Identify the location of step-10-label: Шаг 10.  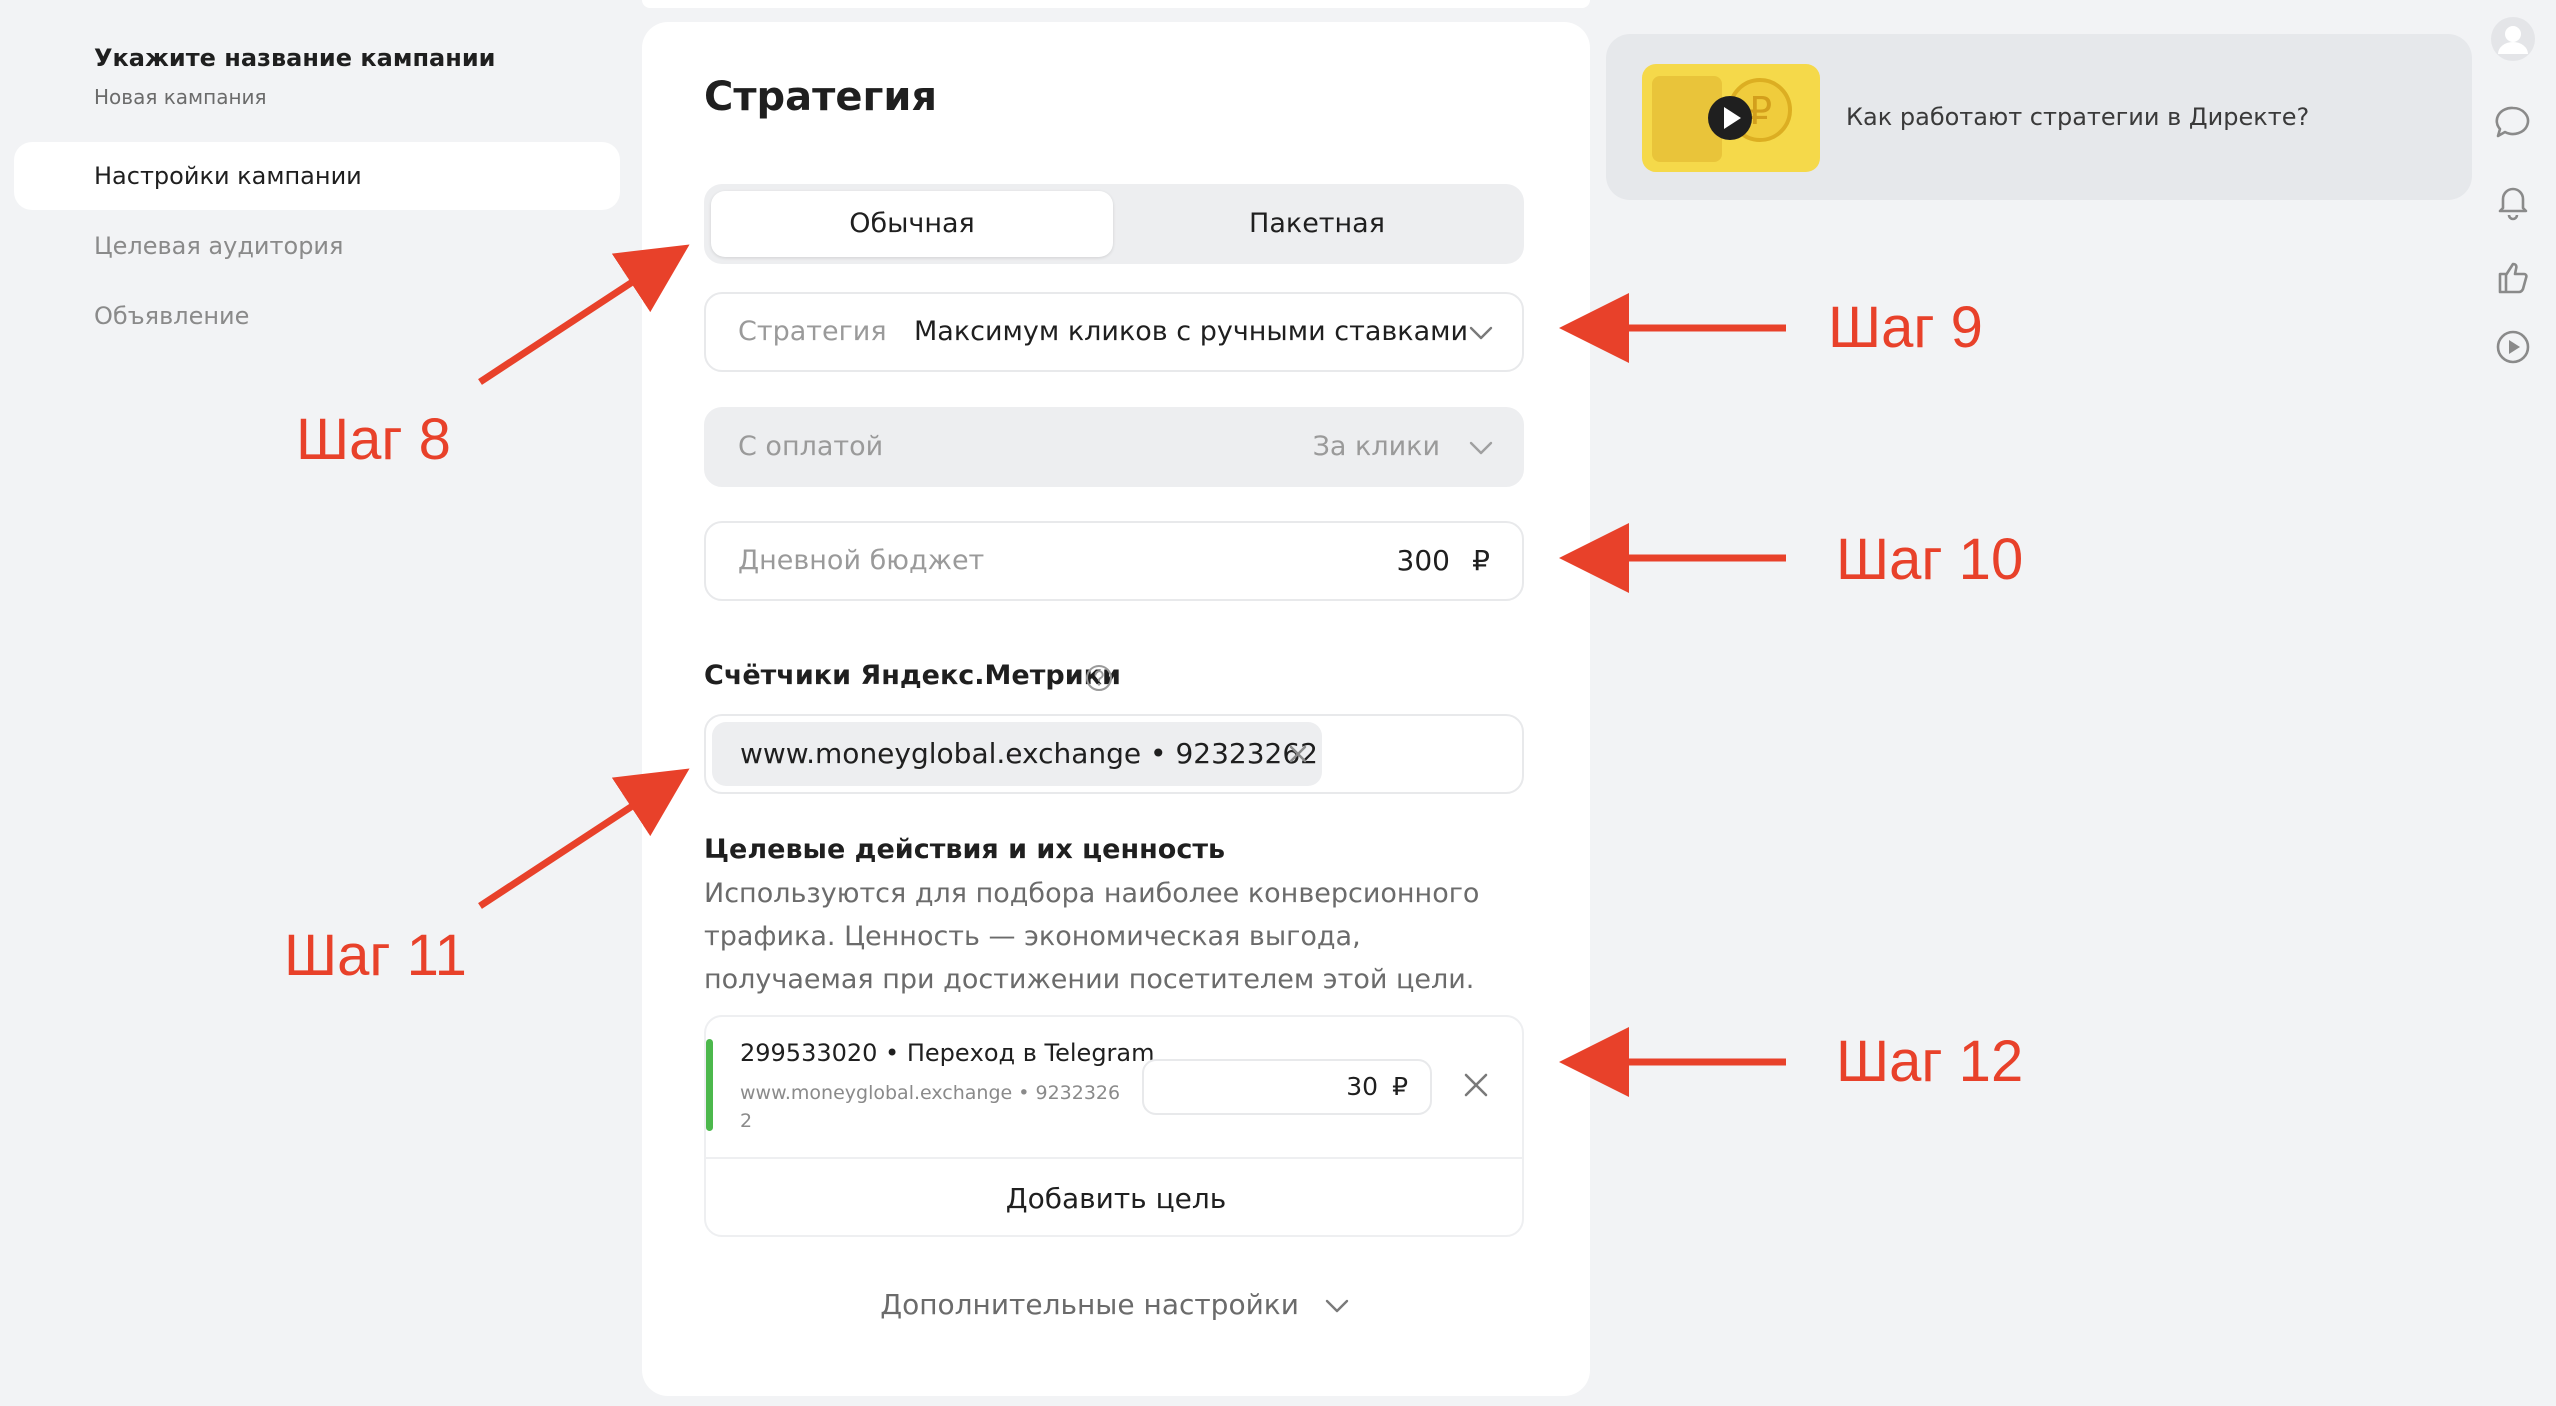
(1930, 559).